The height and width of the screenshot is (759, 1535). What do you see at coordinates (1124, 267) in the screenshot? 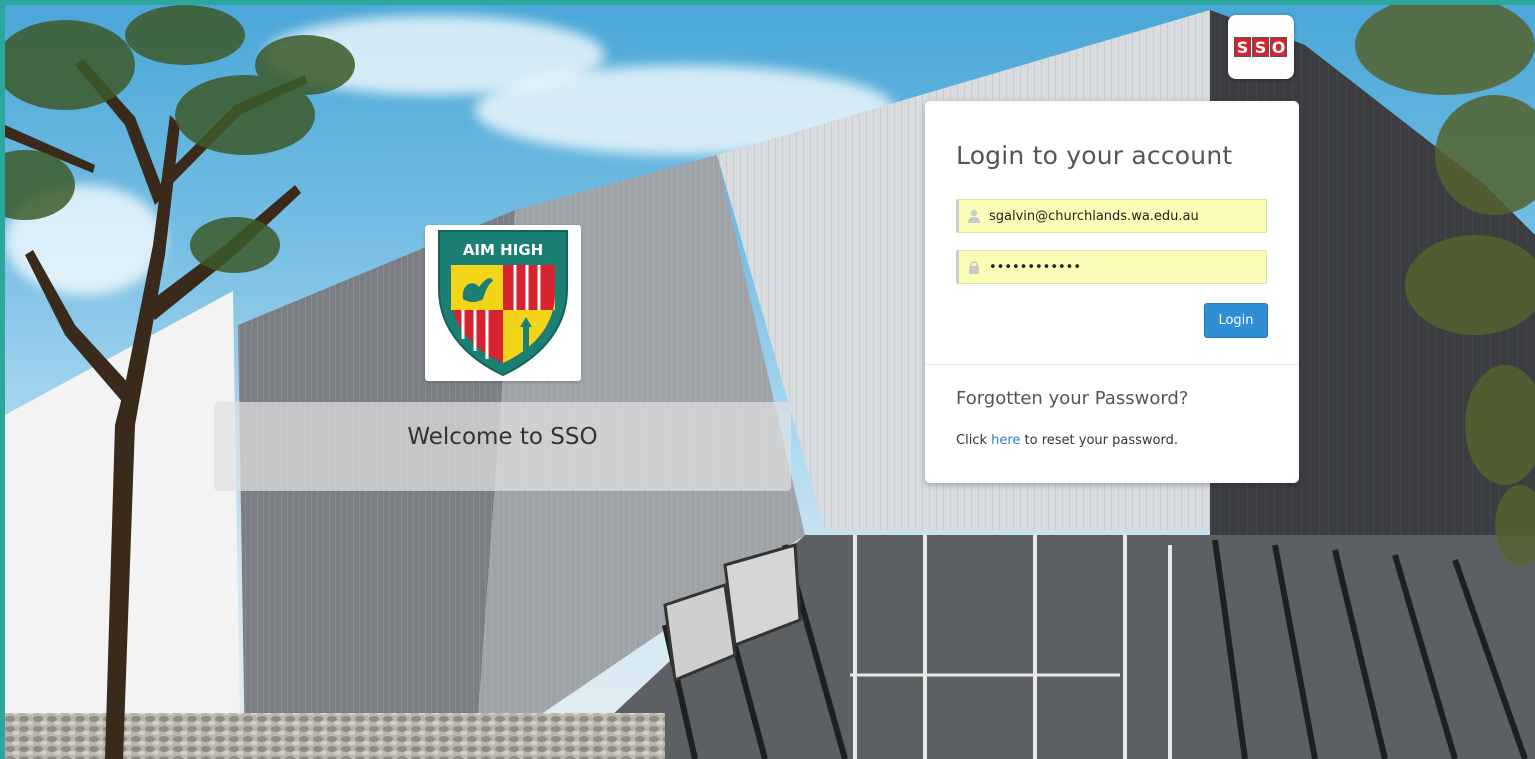
I see `password-input` at bounding box center [1124, 267].